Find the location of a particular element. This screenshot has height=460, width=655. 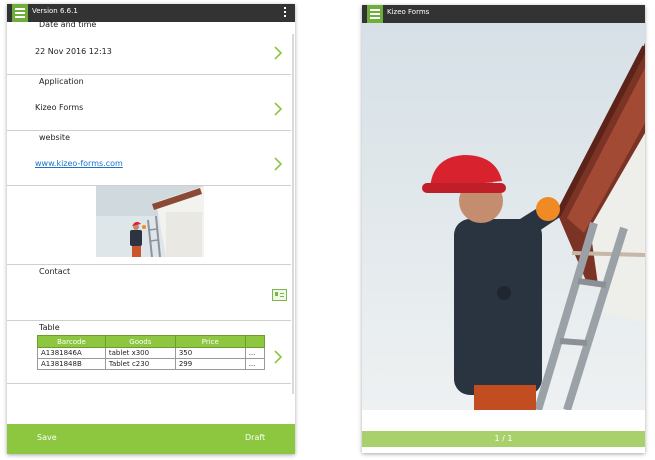

table-header-row: Barcode Goods Price is located at coordinates (151, 341).